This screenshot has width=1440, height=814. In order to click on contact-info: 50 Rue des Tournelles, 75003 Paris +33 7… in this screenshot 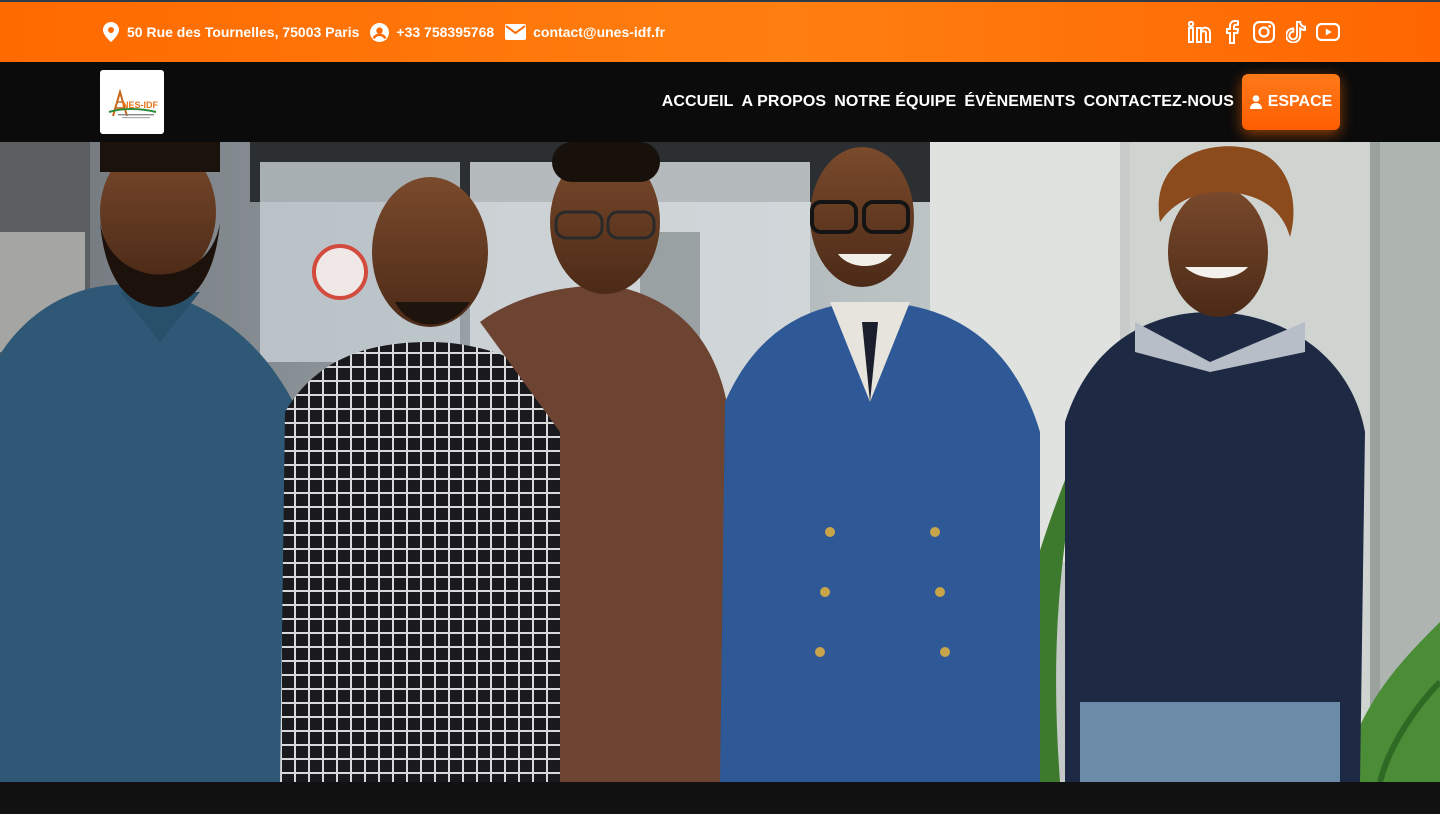, I will do `click(389, 32)`.